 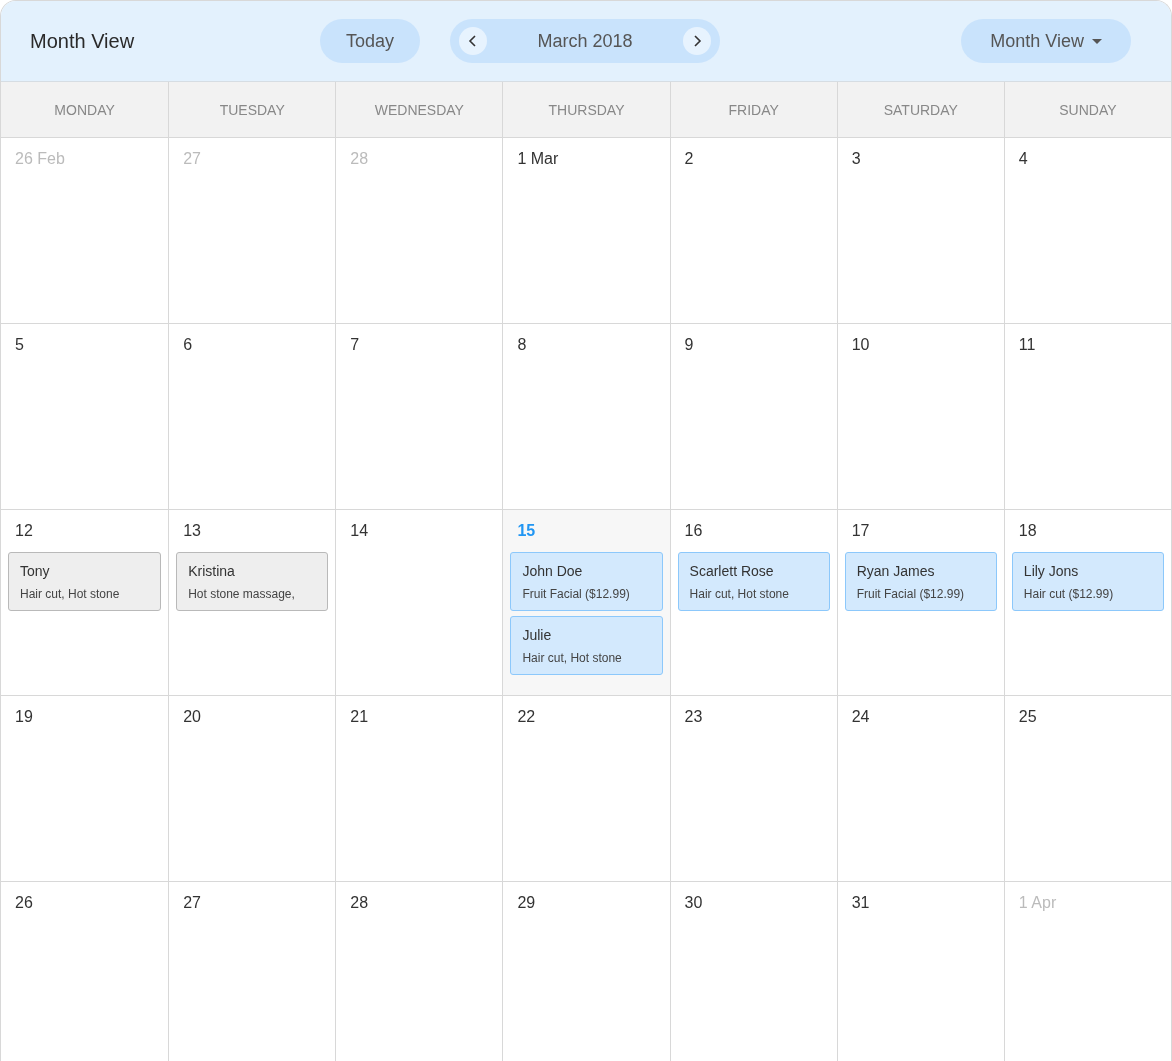 I want to click on day-cell: 11, so click(x=1087, y=417).